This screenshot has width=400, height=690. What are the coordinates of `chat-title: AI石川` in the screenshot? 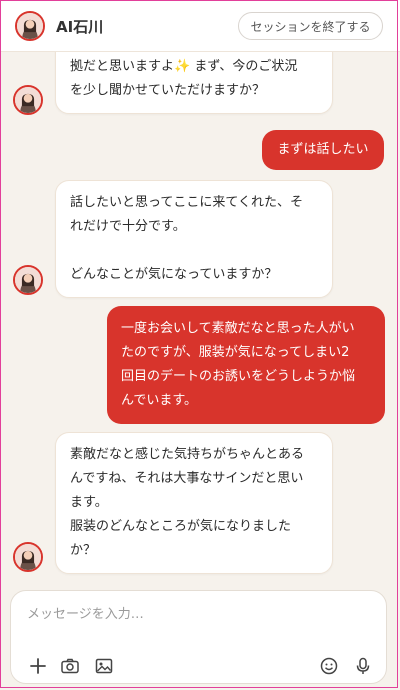 It's located at (80, 27).